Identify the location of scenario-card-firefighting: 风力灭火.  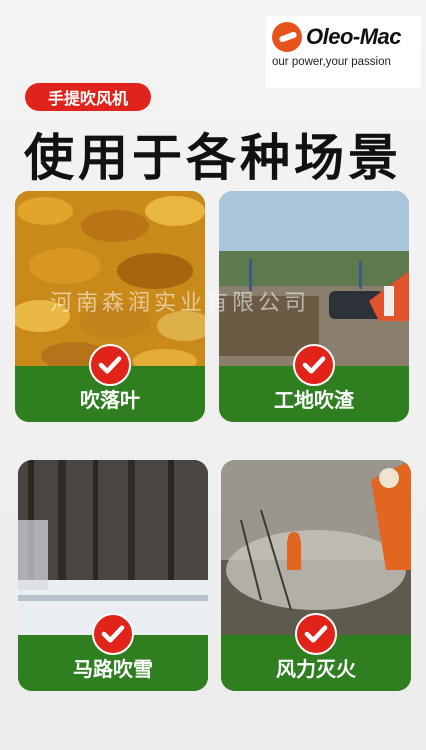
(316, 575).